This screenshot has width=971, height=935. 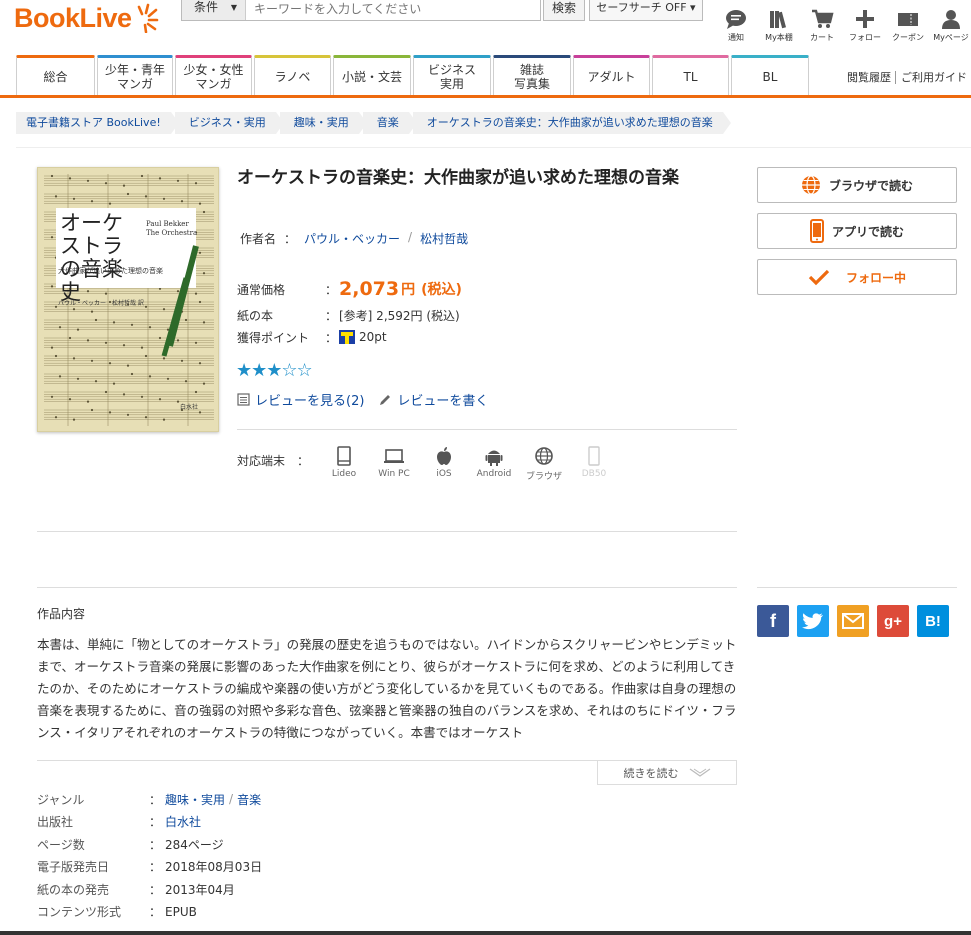 I want to click on mypage-icon, so click(x=951, y=19).